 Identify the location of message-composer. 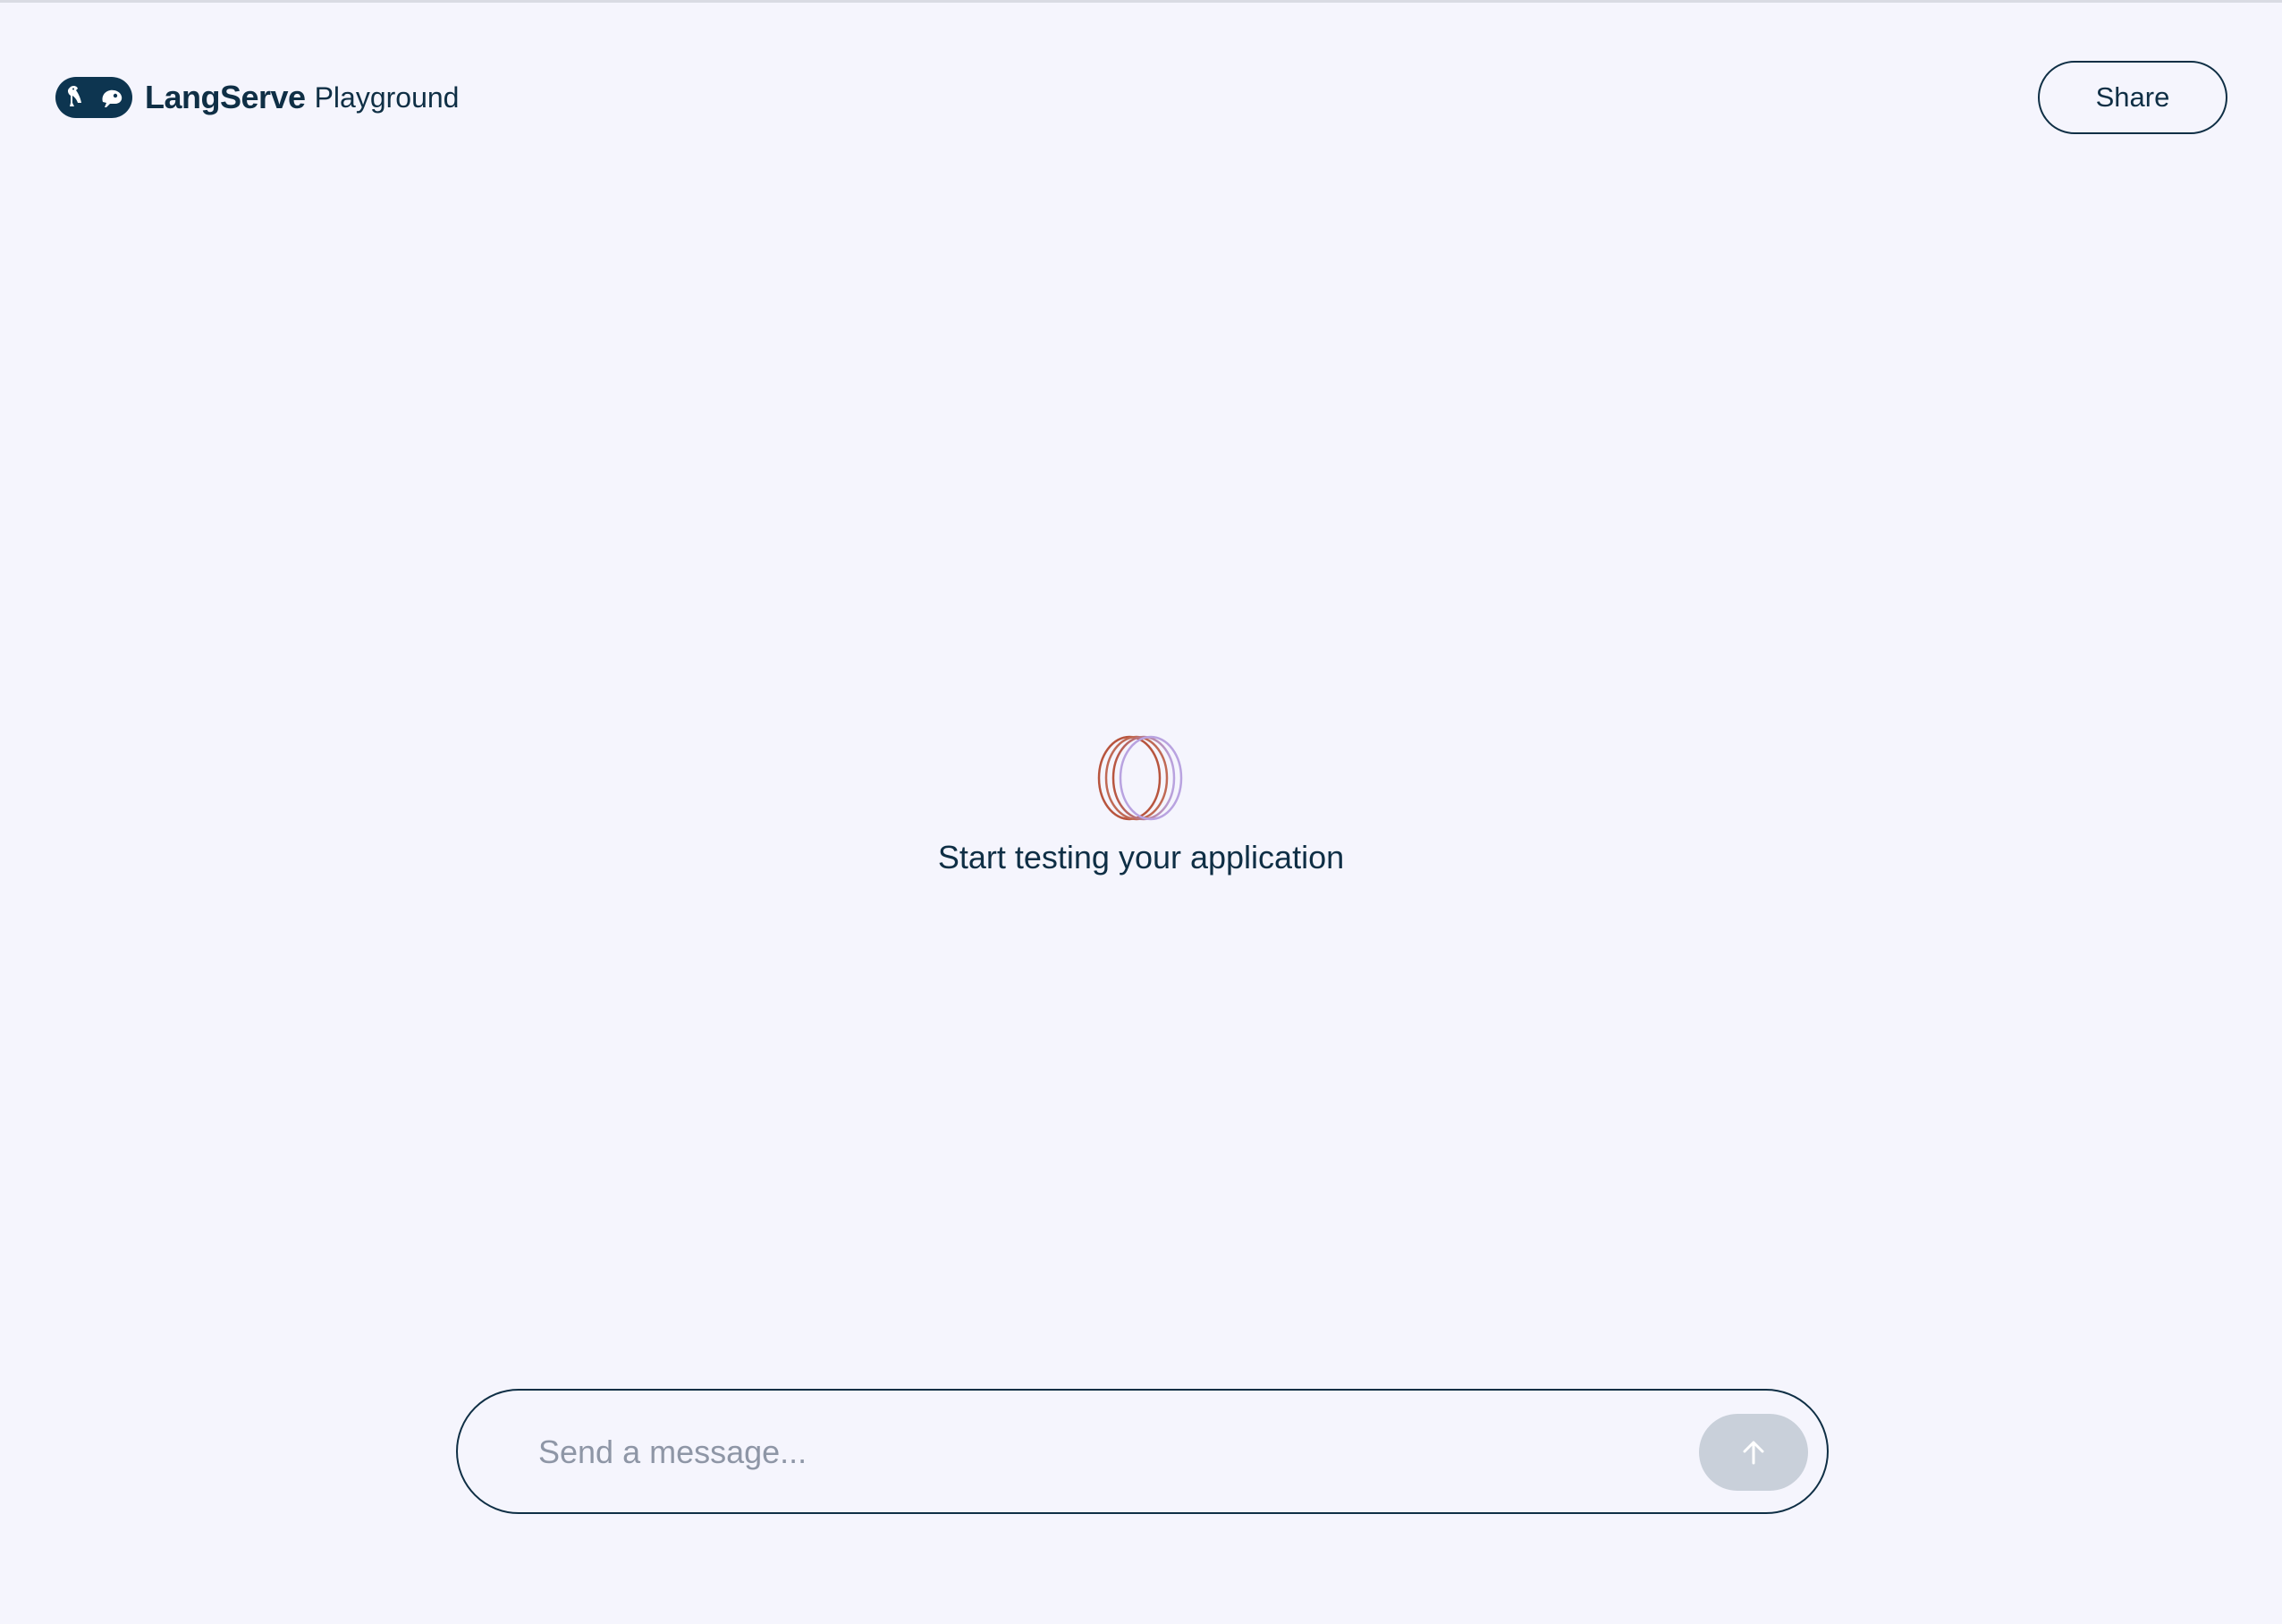
(1142, 1451).